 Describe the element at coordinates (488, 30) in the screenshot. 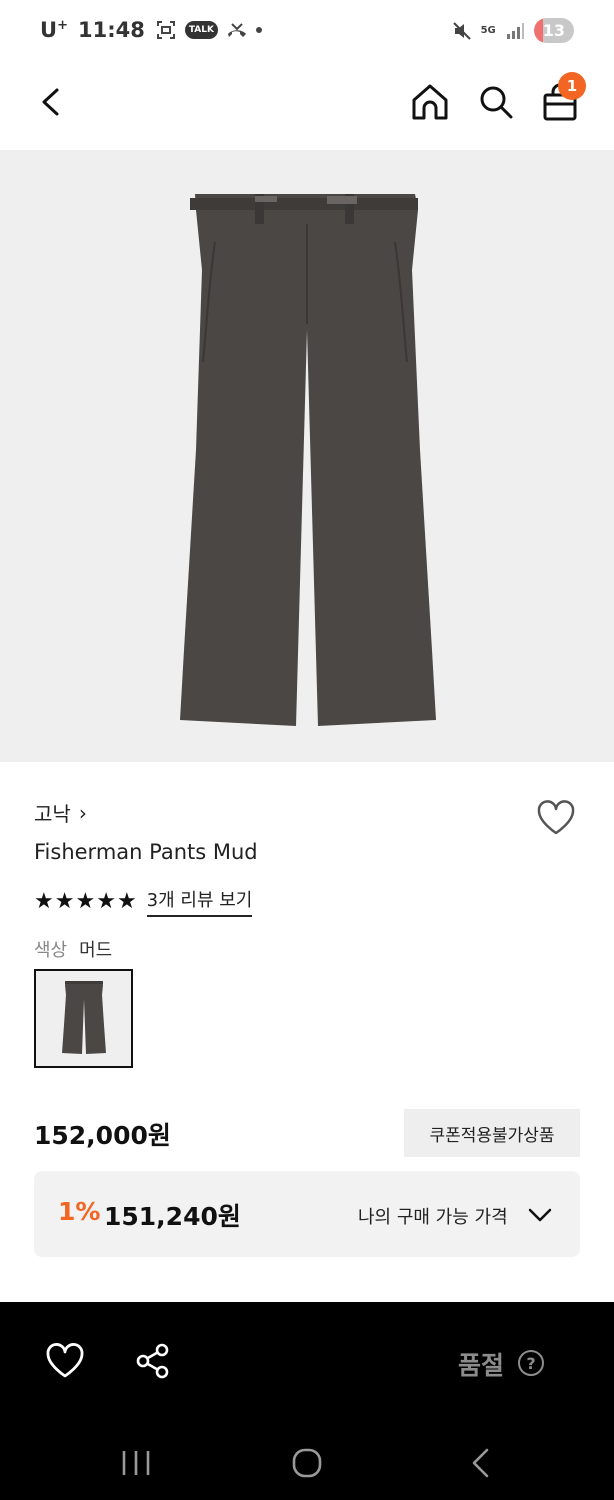

I see `network-5g-icon: 5G` at that location.